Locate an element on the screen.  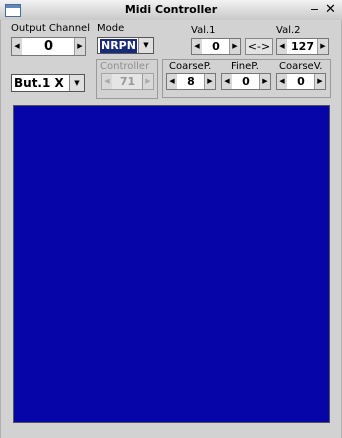
val2-label: Val.2 is located at coordinates (288, 30).